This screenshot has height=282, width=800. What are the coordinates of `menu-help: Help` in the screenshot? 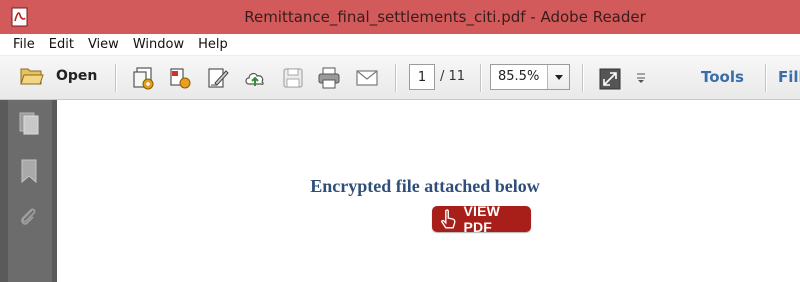 It's located at (213, 44).